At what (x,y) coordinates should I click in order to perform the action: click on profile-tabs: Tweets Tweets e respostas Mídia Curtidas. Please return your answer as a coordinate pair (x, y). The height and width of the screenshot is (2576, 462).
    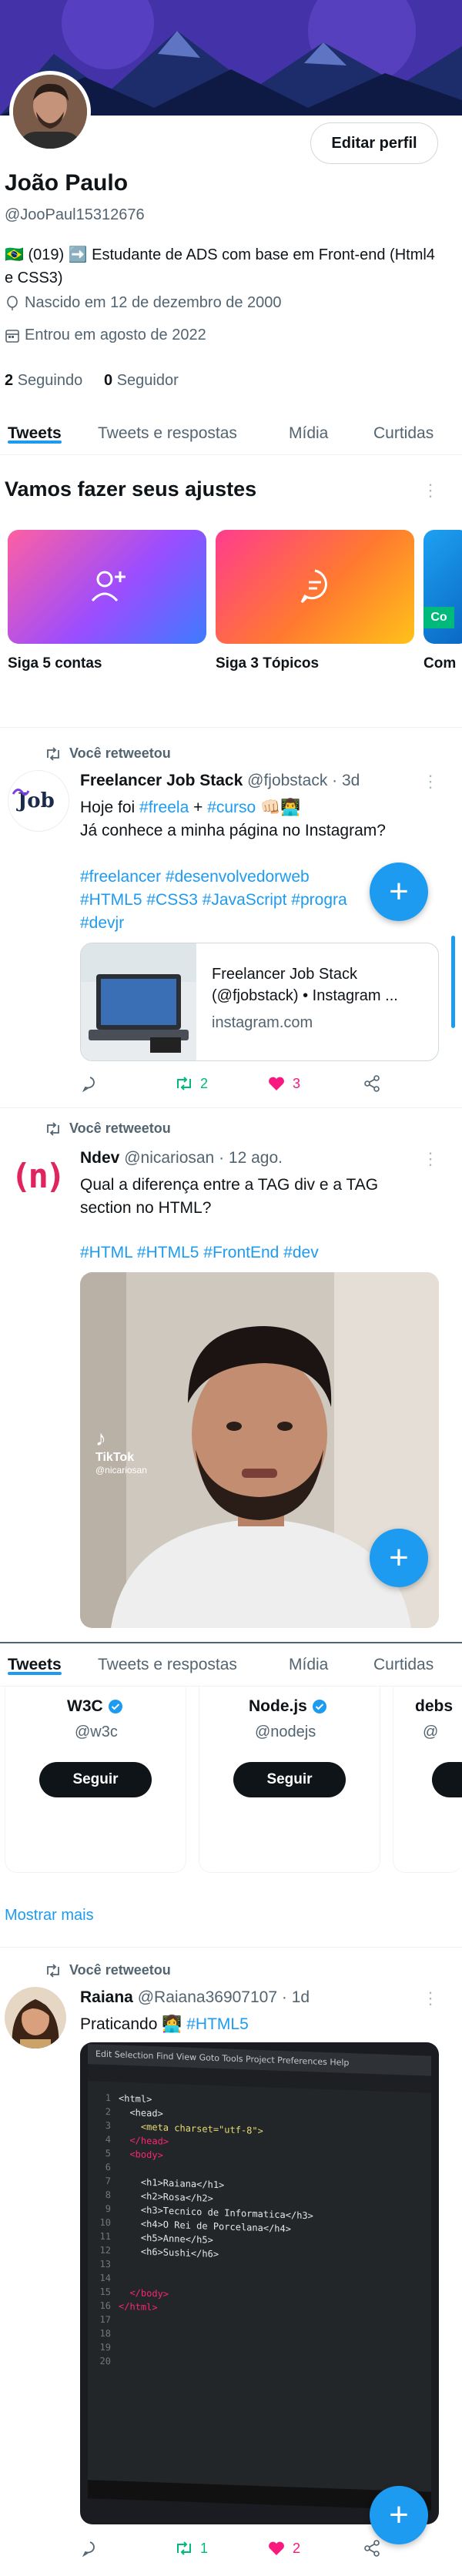
    Looking at the image, I should click on (231, 433).